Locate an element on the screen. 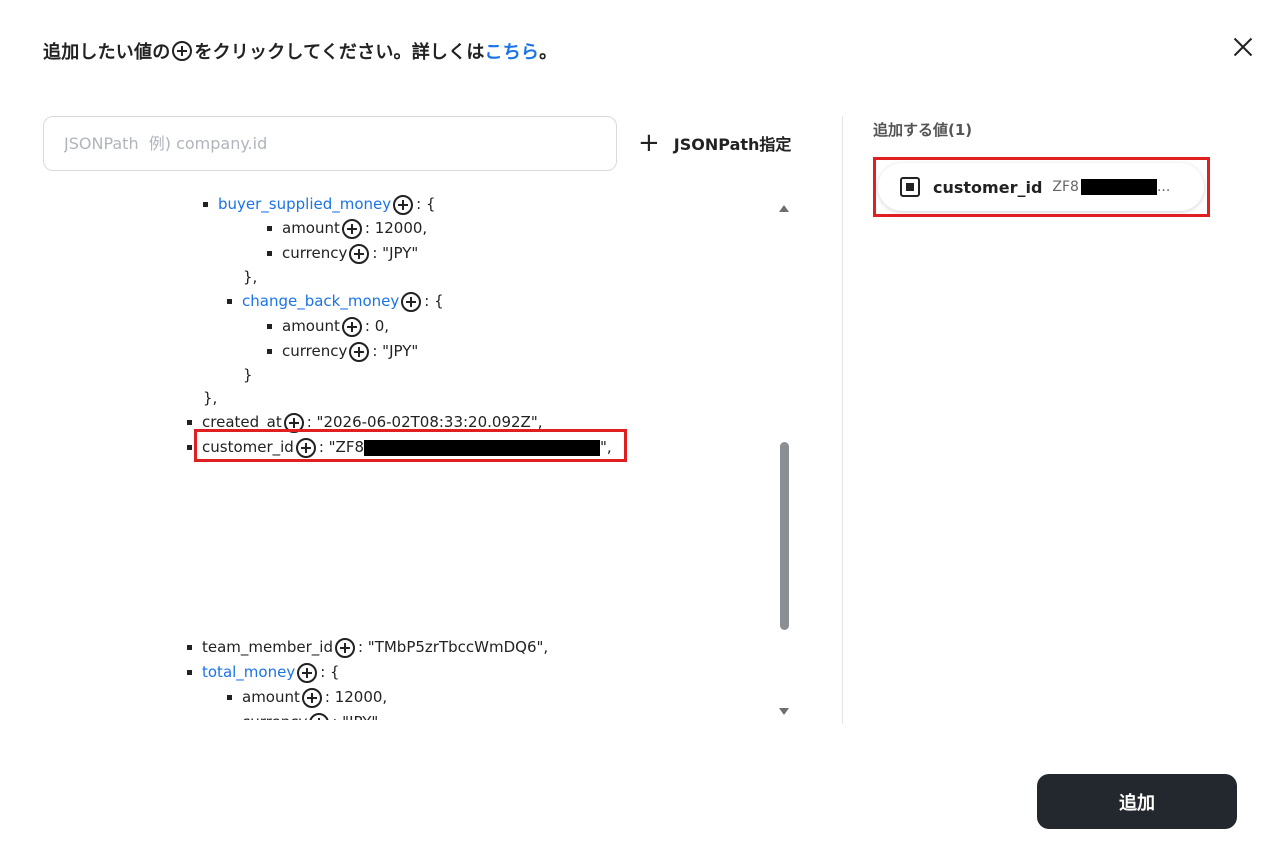  chip-label: customer_id is located at coordinates (988, 187).